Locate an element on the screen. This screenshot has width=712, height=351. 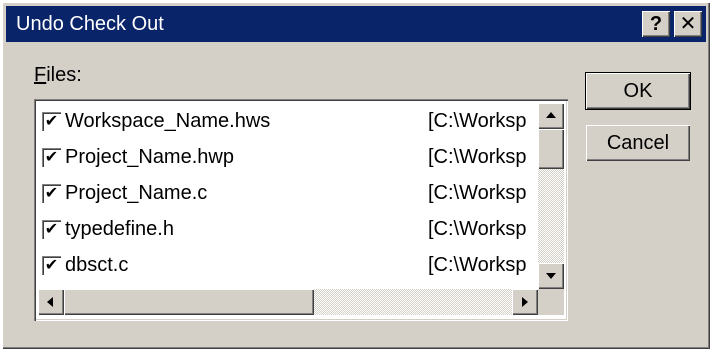
file-name: Workspace_Name.hws is located at coordinates (168, 121).